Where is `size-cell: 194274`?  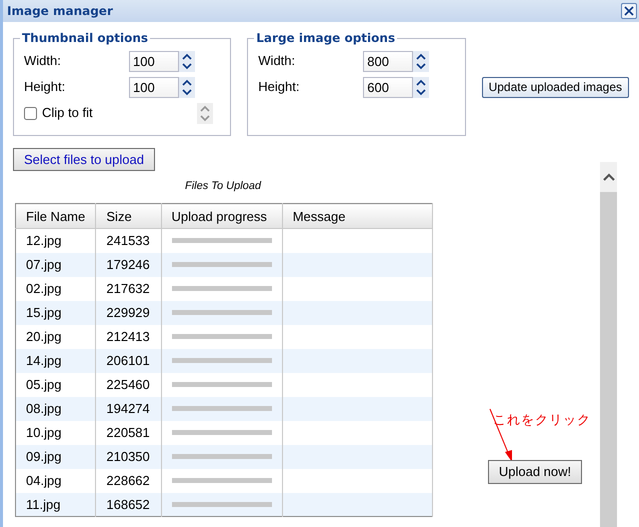 size-cell: 194274 is located at coordinates (128, 408).